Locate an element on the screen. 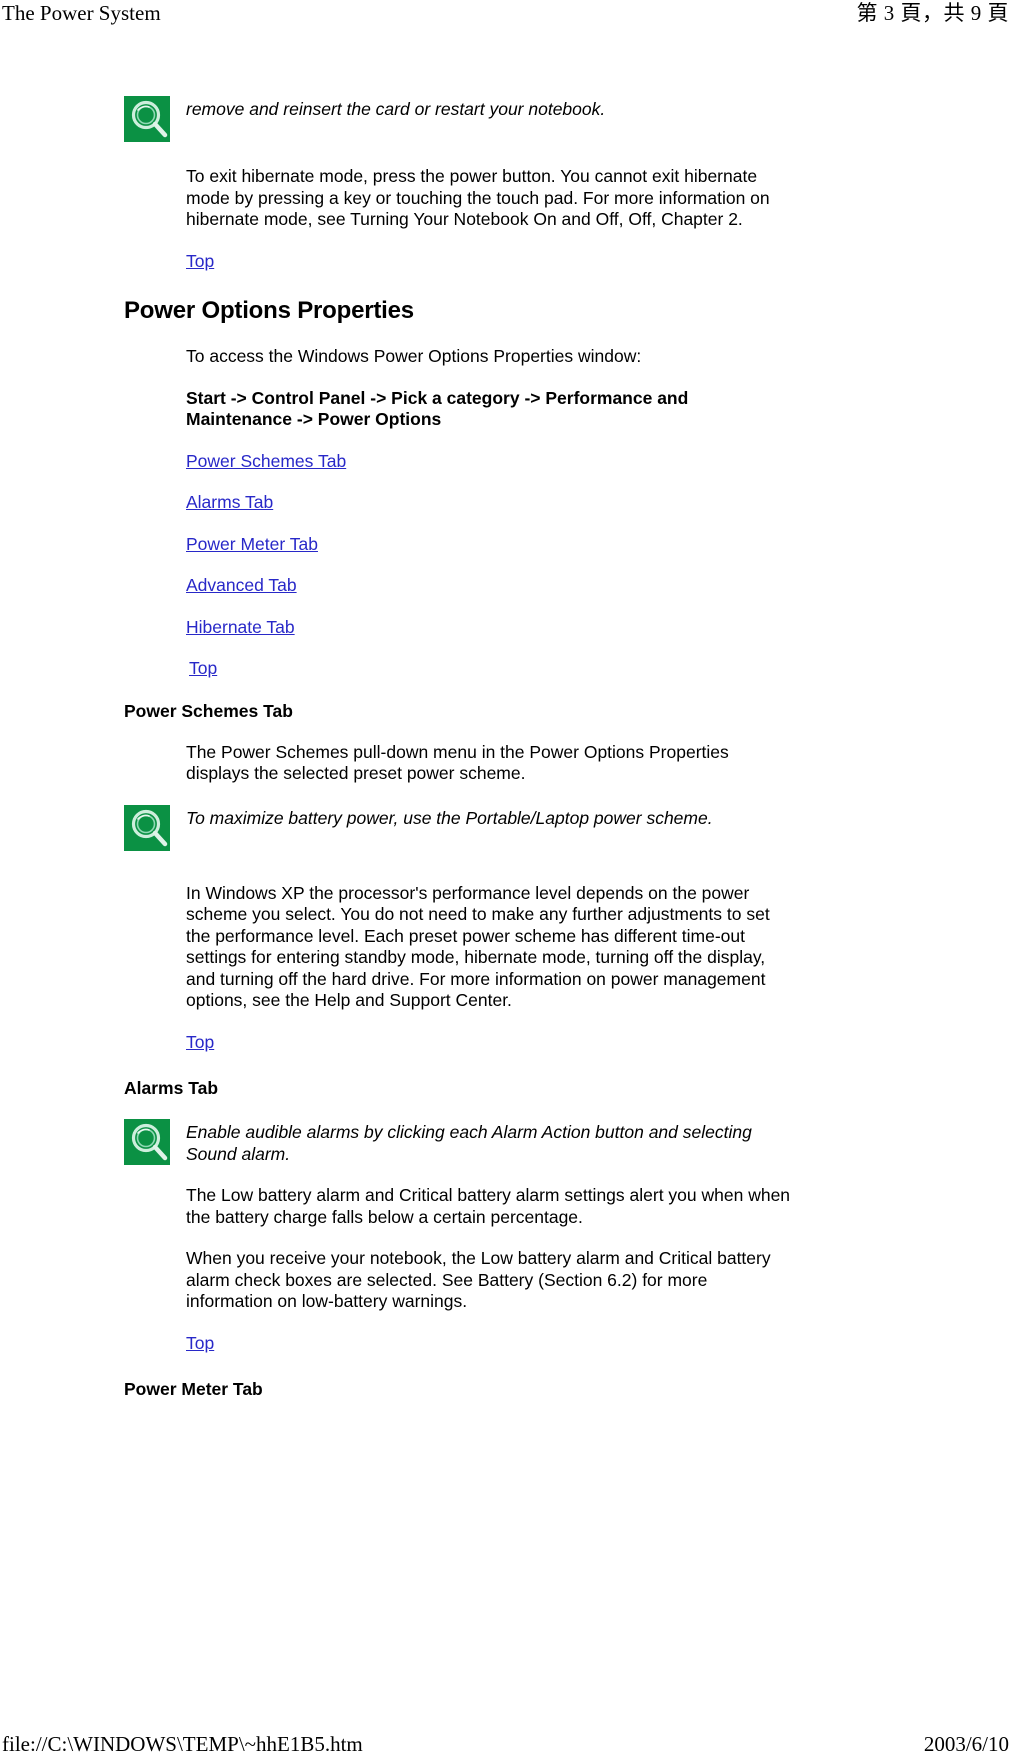 The image size is (1013, 1754). heading-power-meter-tab: Power Meter Tab is located at coordinates (193, 1389).